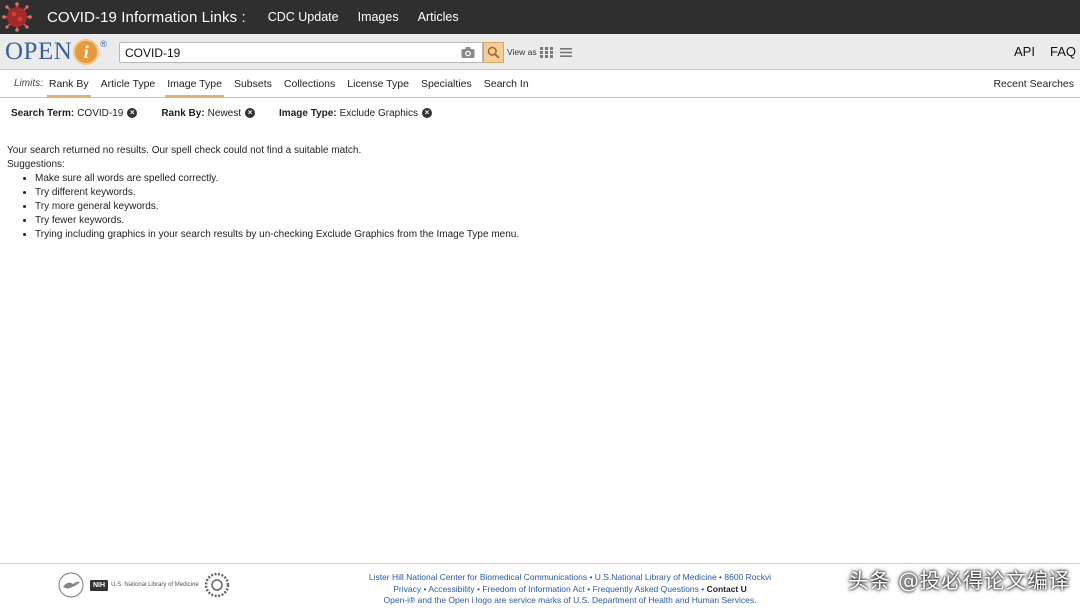  I want to click on limit-article-type: Article Type, so click(128, 84).